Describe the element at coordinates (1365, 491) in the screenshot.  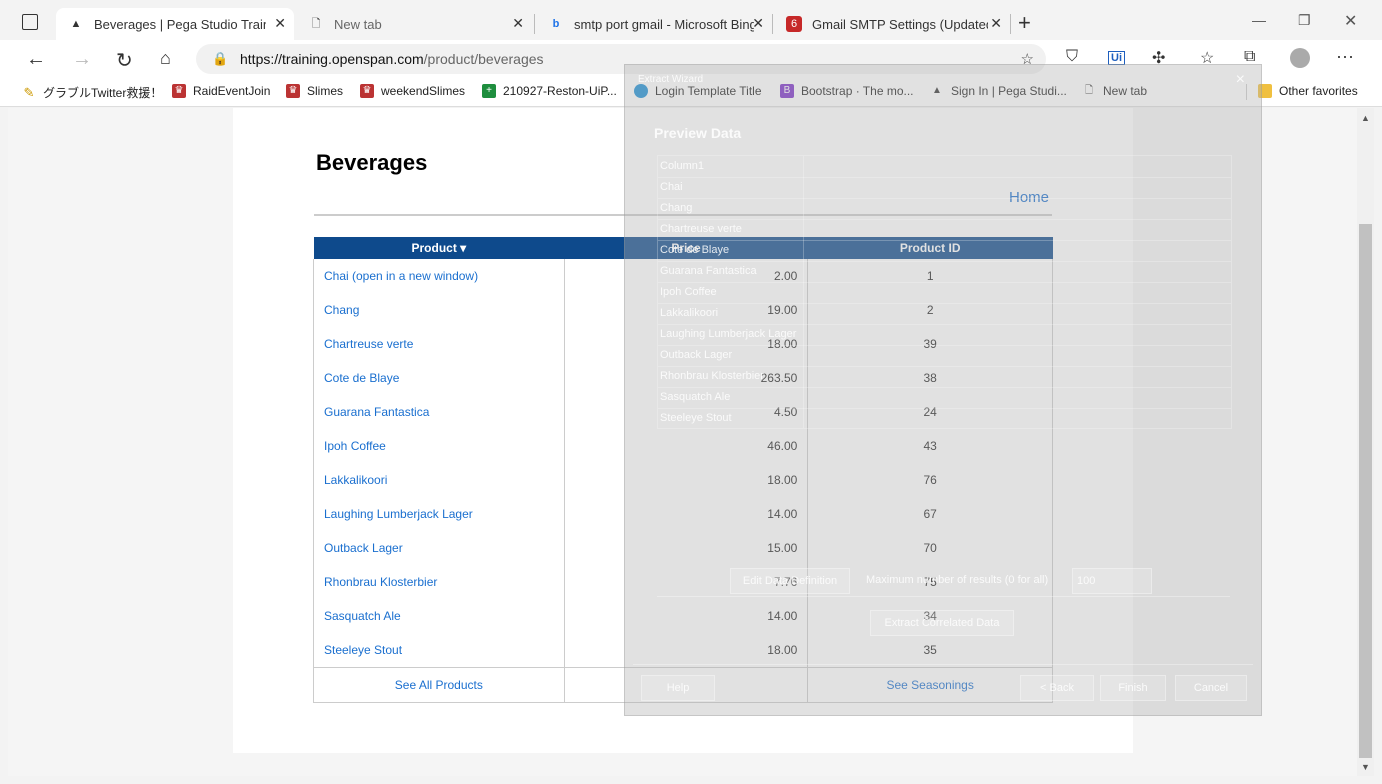
I see `scrollbar-thumb` at that location.